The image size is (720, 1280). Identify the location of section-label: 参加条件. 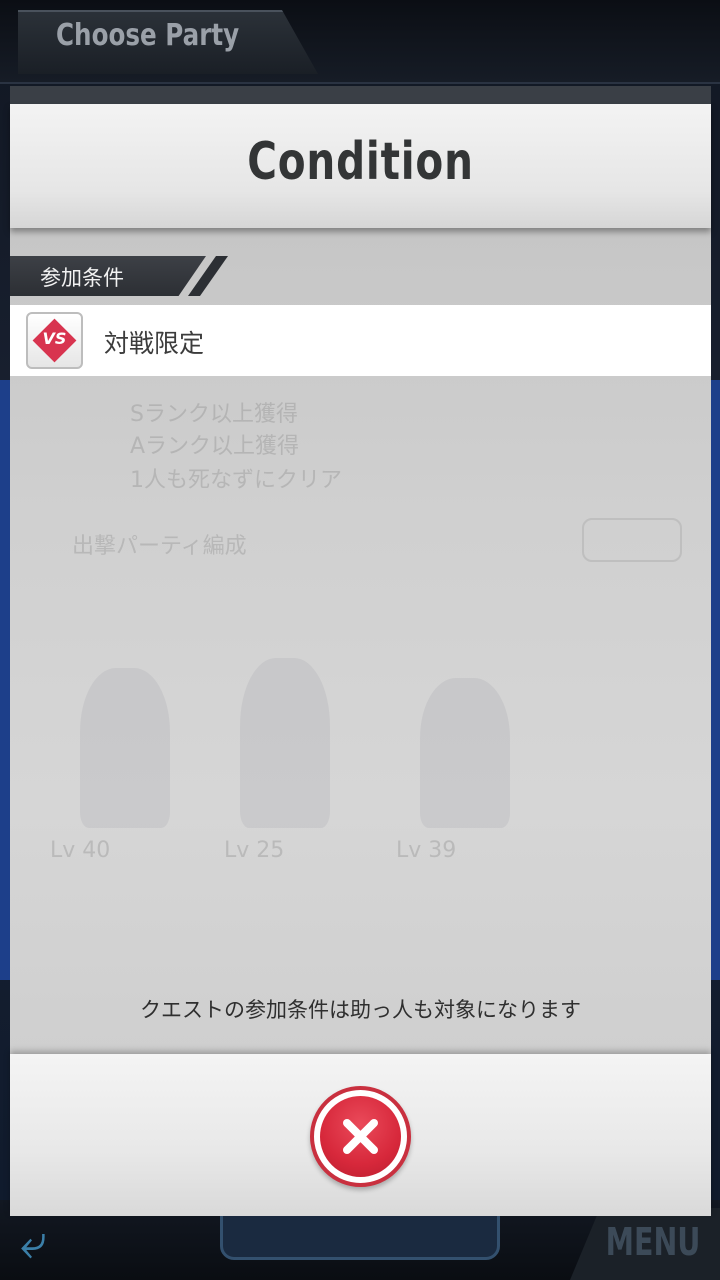
(82, 278).